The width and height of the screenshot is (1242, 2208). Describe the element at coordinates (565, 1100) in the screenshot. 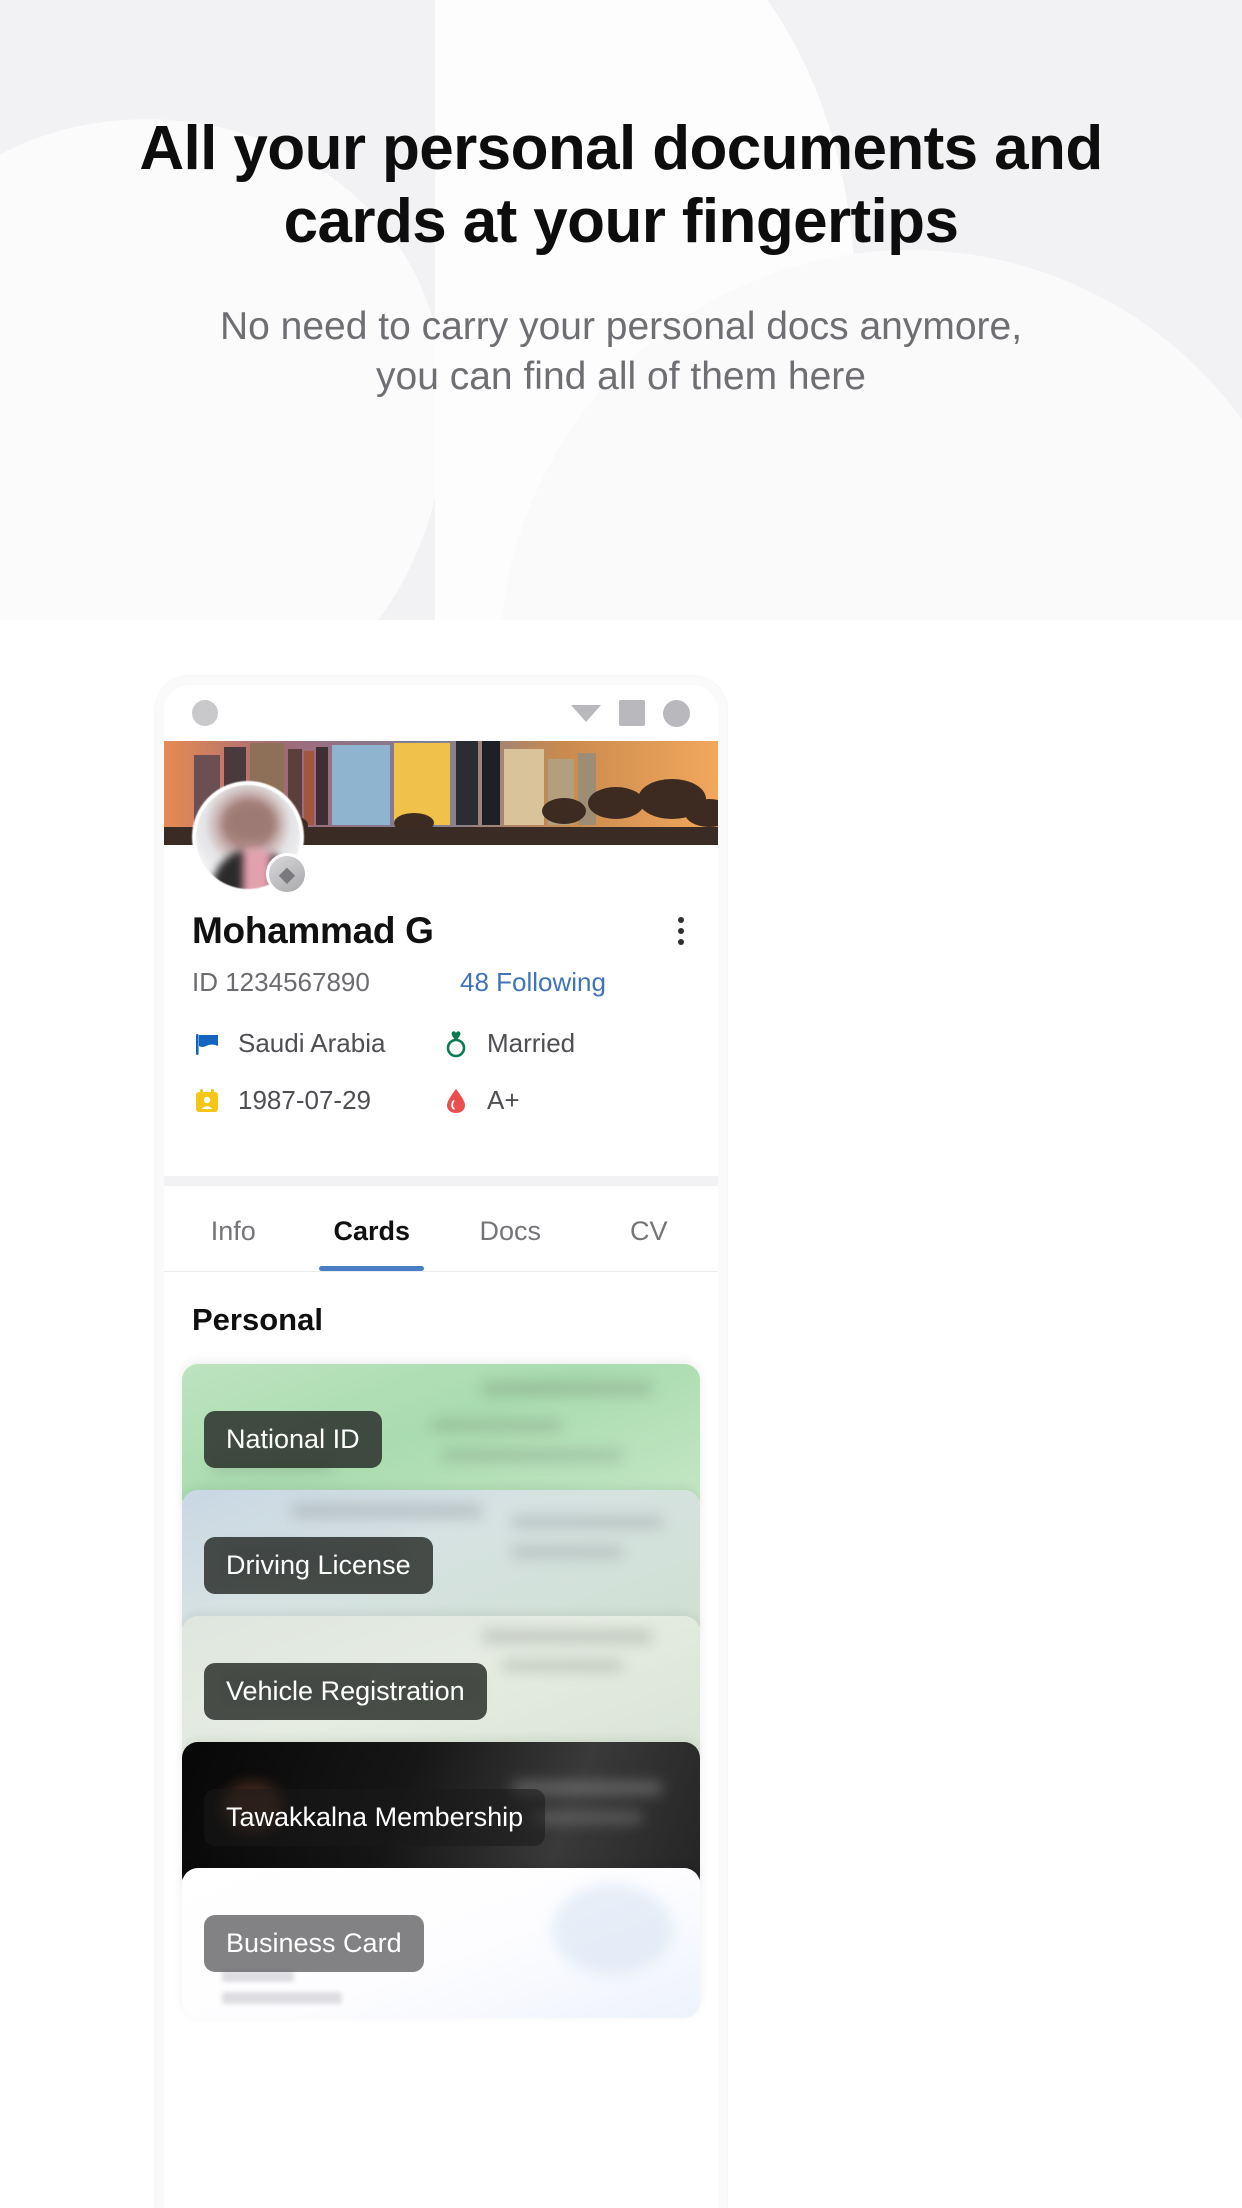

I see `fact-blood-type: A+` at that location.